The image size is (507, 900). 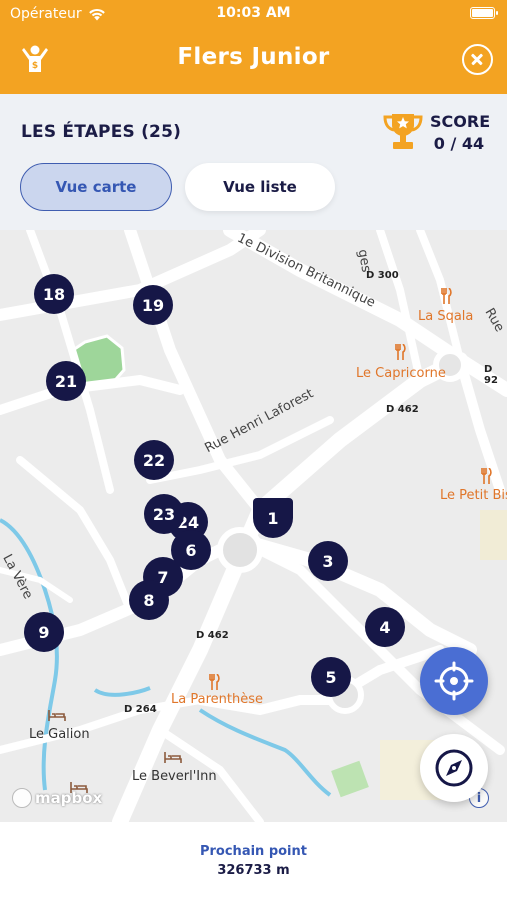 What do you see at coordinates (385, 627) in the screenshot?
I see `step-marker: 4` at bounding box center [385, 627].